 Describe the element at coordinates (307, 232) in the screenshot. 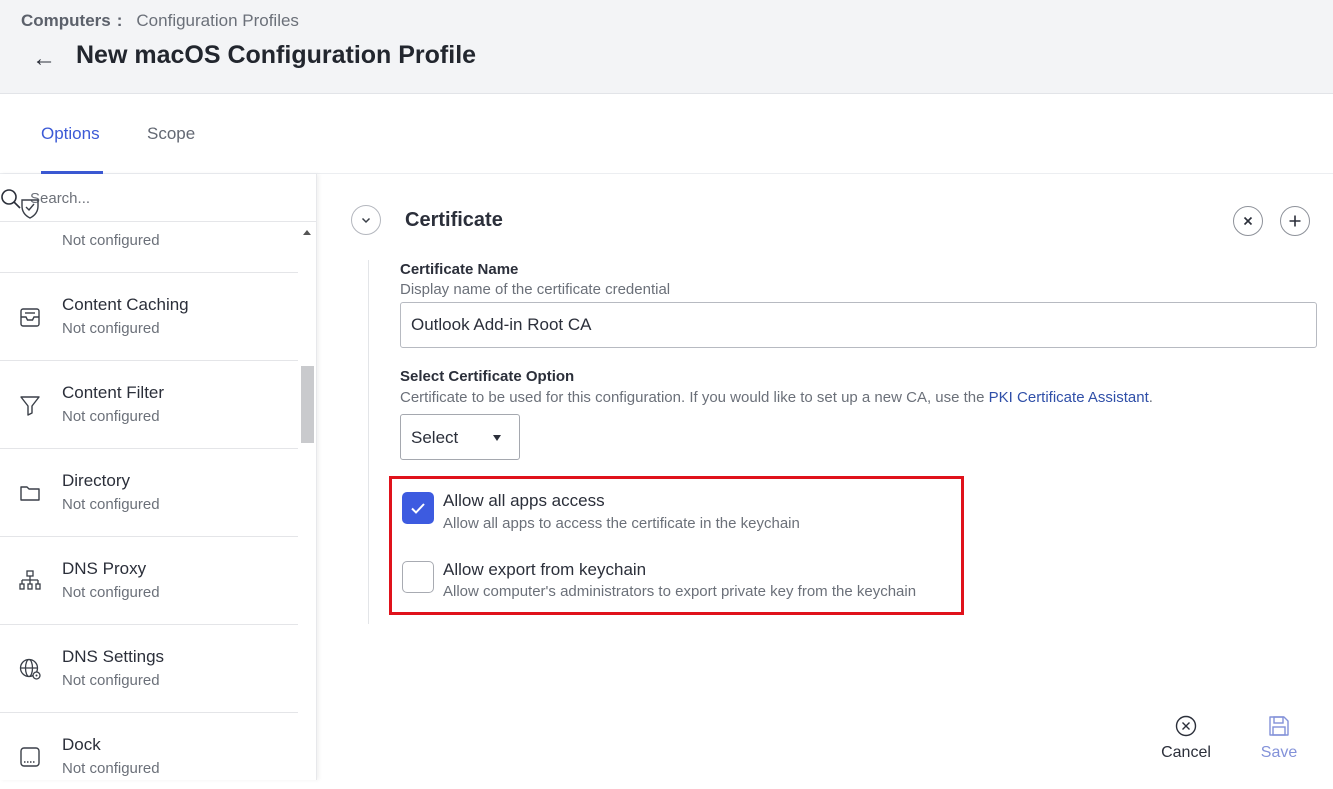

I see `scroll-up-arrow-icon` at that location.